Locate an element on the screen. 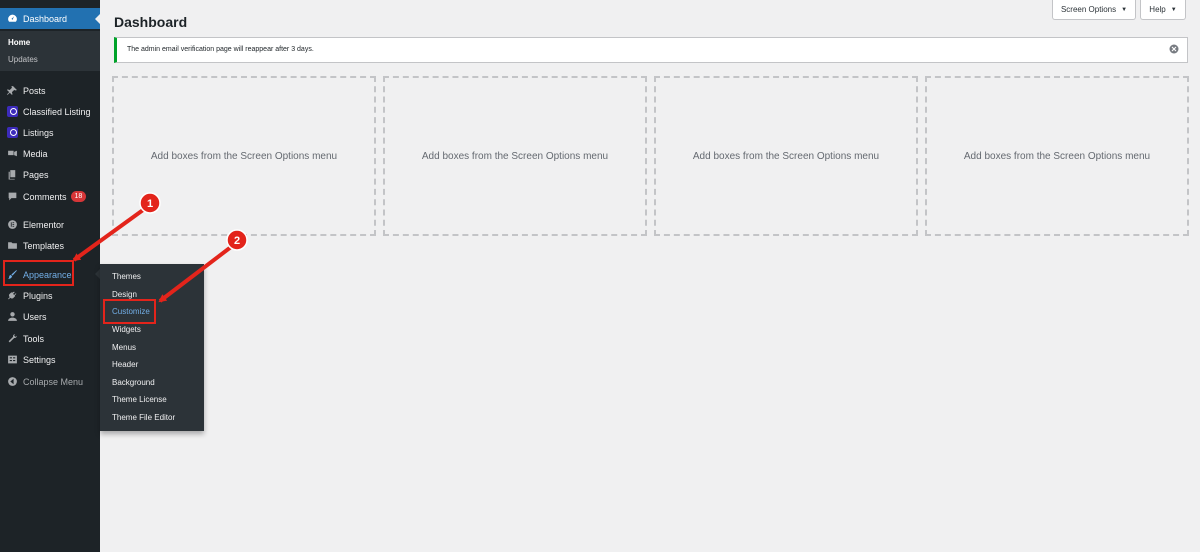 The image size is (1200, 552). listings-icon is located at coordinates (12, 133).